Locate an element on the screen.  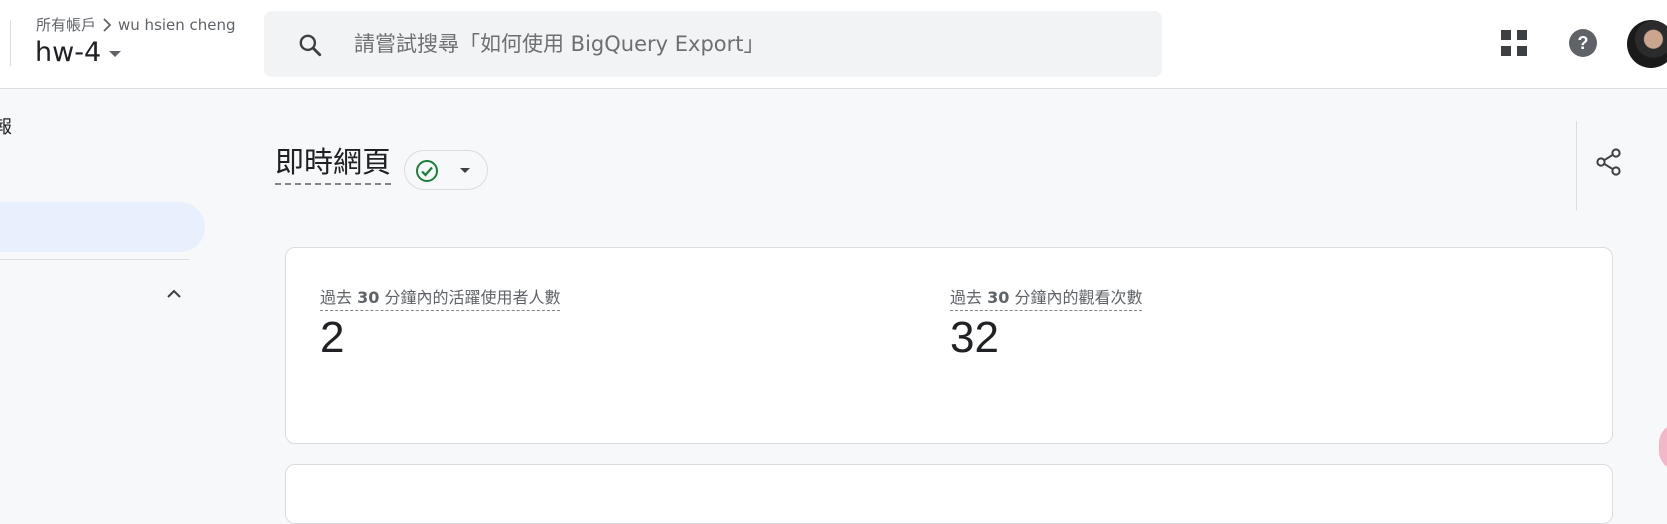
property-selector: hw-4 is located at coordinates (78, 52).